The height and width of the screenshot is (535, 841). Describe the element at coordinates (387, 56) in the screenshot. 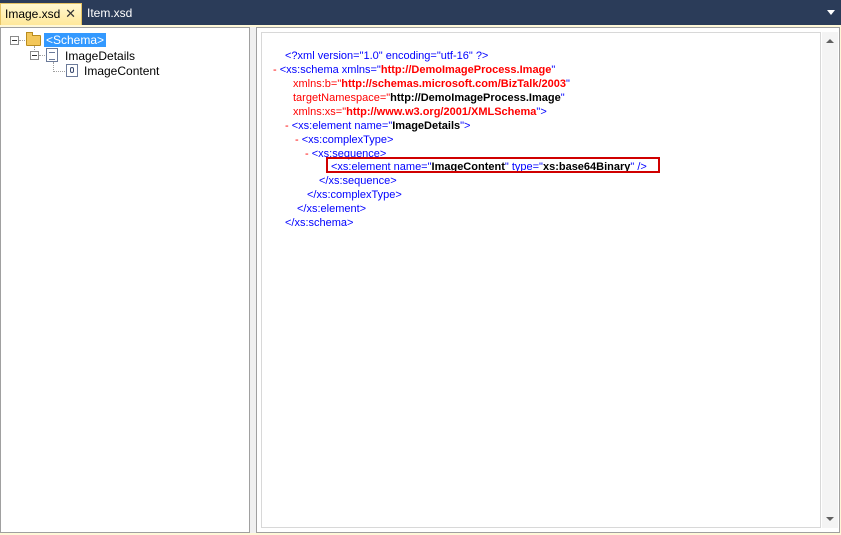

I see `xml-declaration: <?xml version="1.0" encoding="utf-16" ?>` at that location.